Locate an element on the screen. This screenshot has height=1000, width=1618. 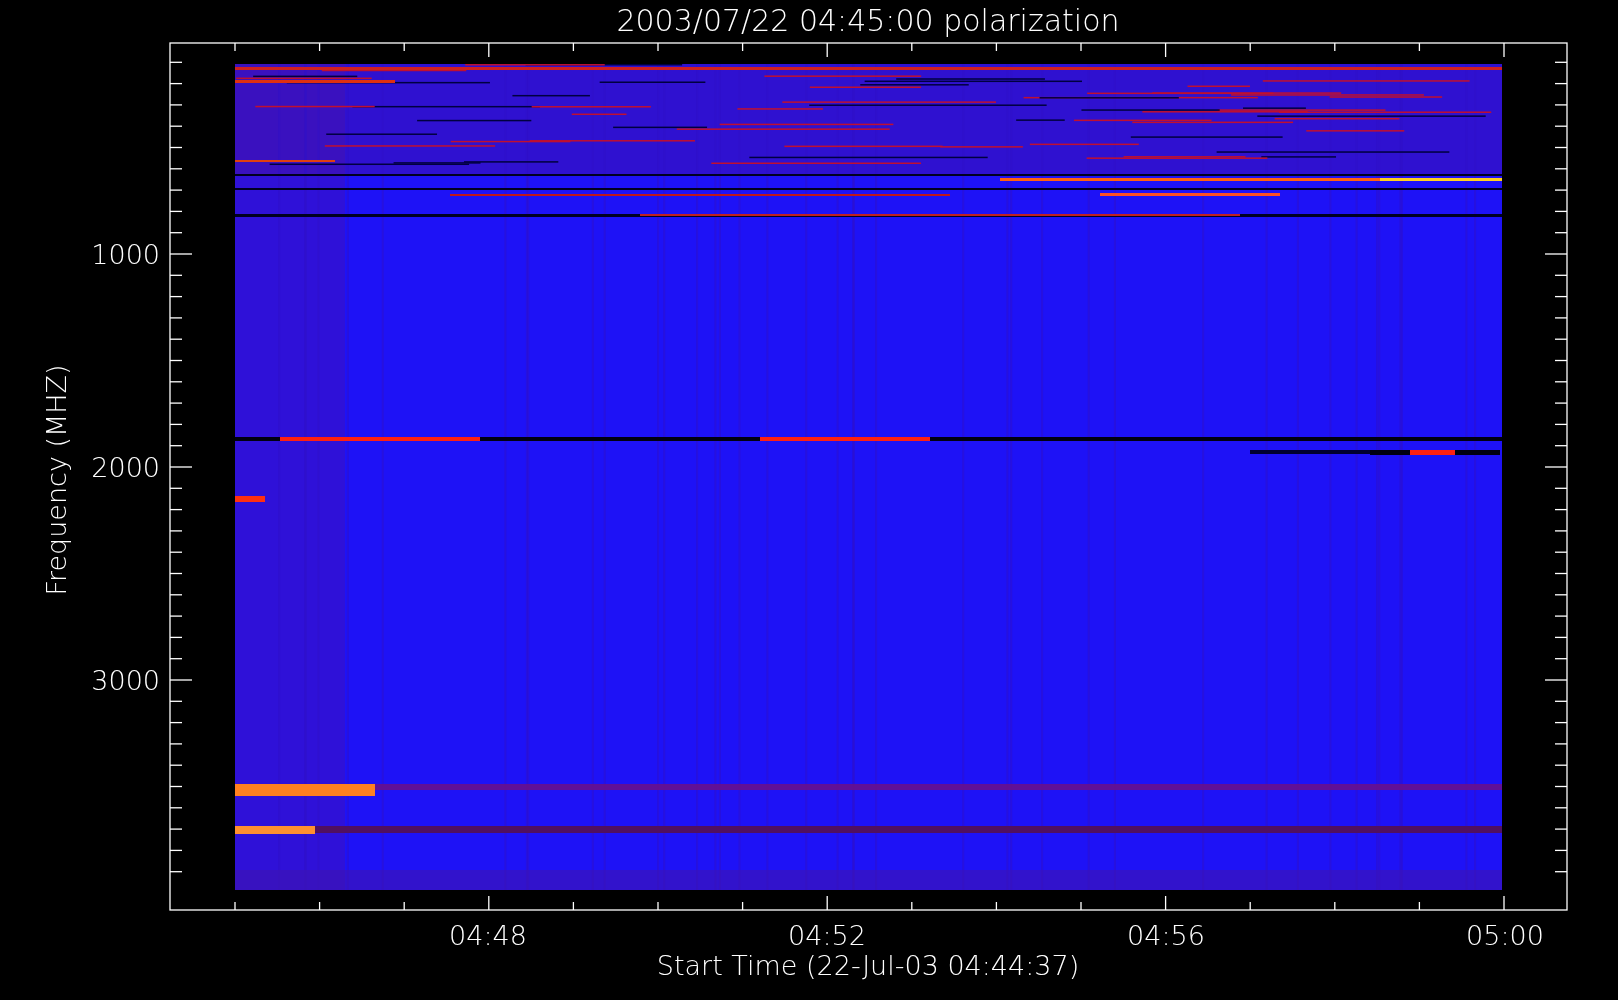
tick-label: 04:52 is located at coordinates (827, 935).